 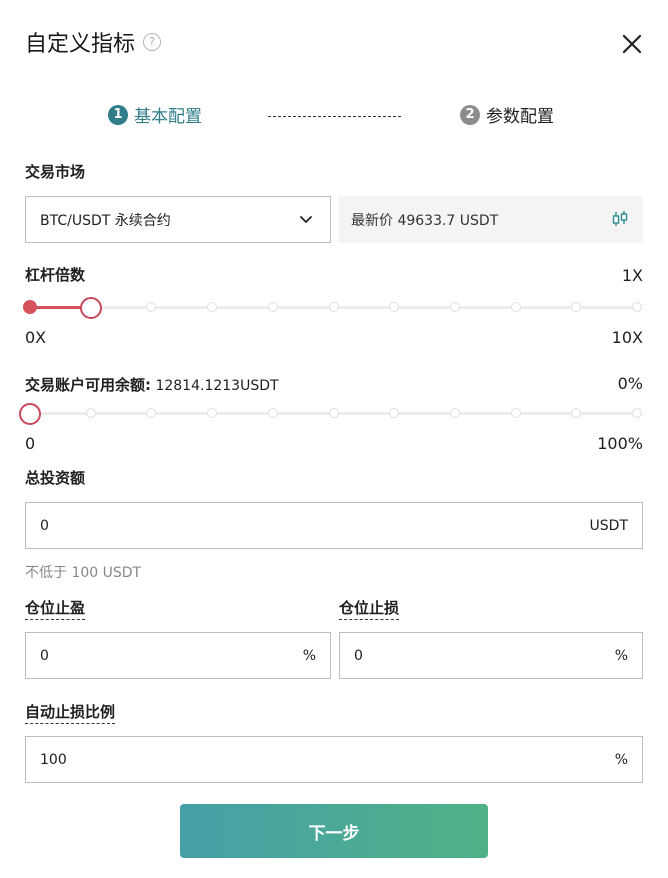 What do you see at coordinates (620, 219) in the screenshot?
I see `candlestick-chart-icon` at bounding box center [620, 219].